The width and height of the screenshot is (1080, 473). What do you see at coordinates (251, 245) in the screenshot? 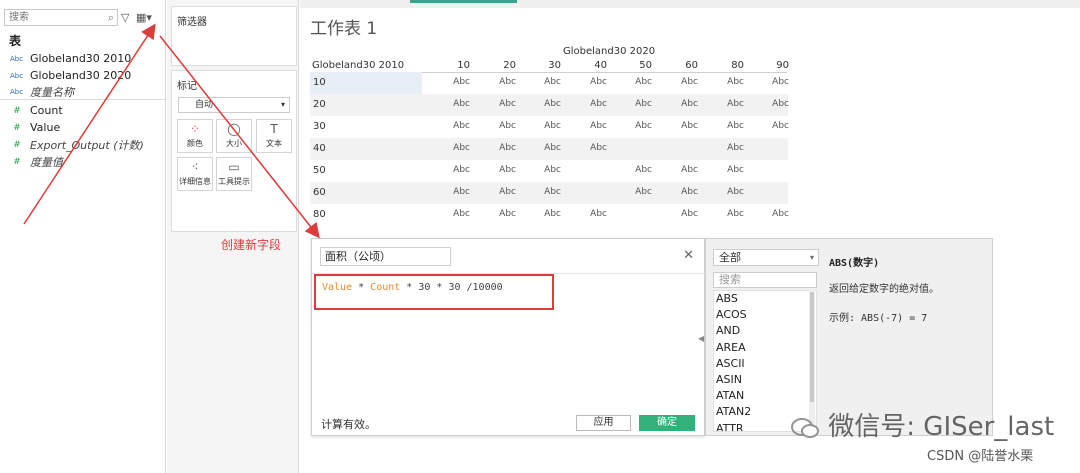
I see `create-field-annotation: 创建新字段` at bounding box center [251, 245].